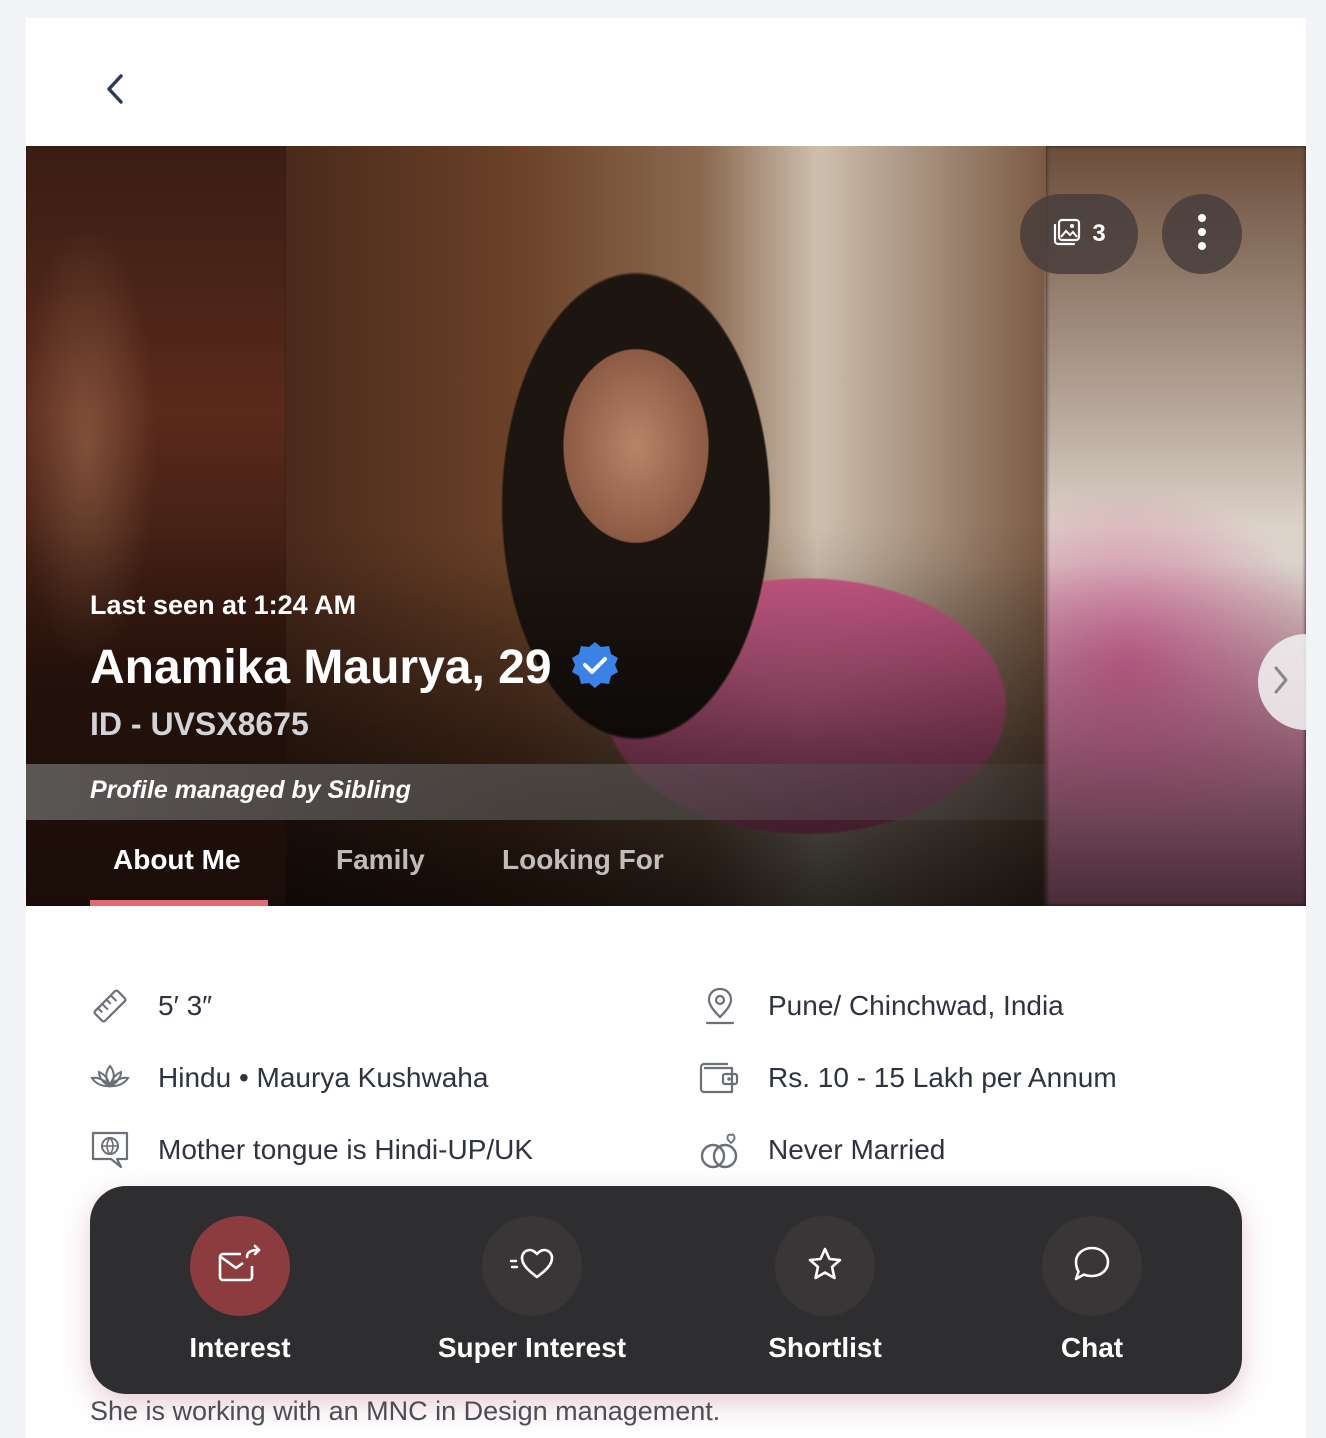 The height and width of the screenshot is (1438, 1326). I want to click on interest-circle, so click(240, 1266).